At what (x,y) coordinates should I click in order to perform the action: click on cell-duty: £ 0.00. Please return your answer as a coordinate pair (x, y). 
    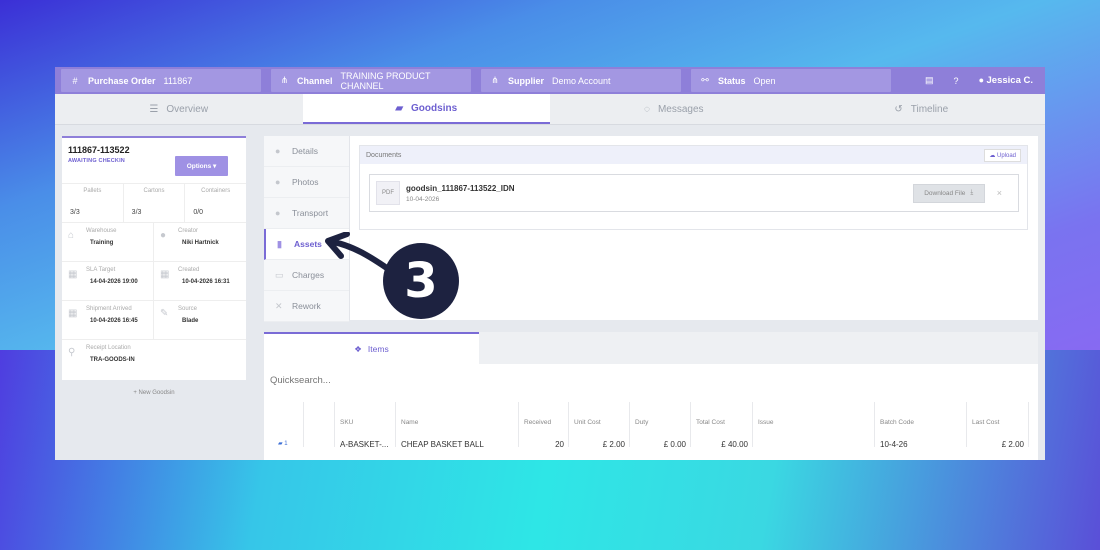
    Looking at the image, I should click on (674, 444).